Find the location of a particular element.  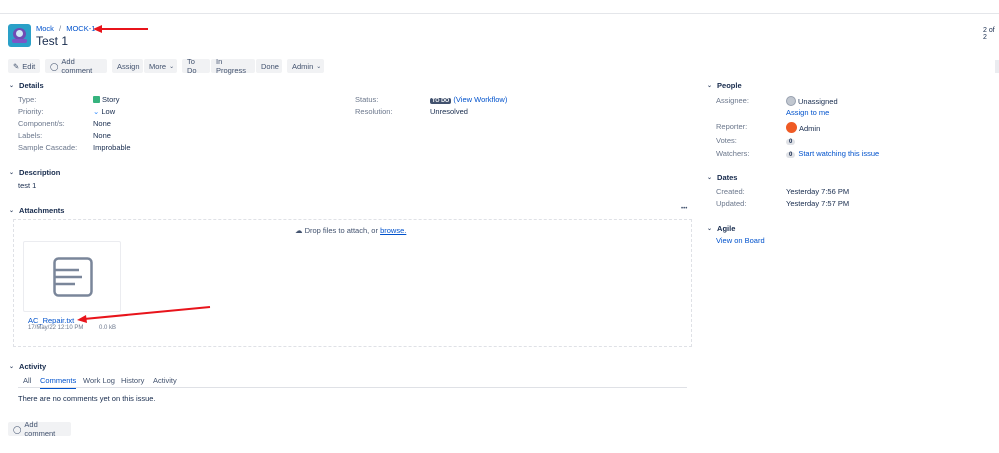

annotation-arrow-breadcrumb is located at coordinates (120, 29).